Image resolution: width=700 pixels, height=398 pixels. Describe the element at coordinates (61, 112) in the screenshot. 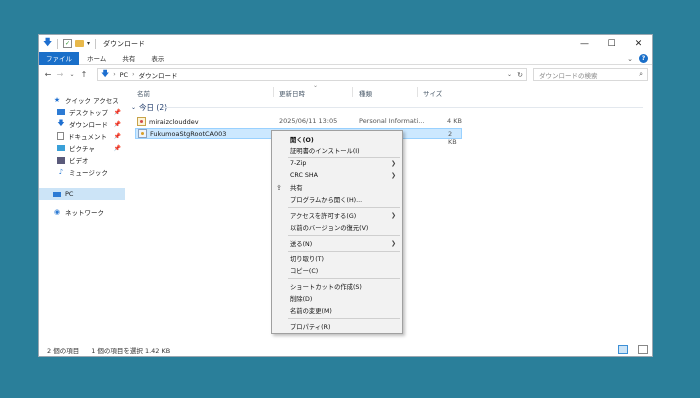

I see `desktop-icon` at that location.